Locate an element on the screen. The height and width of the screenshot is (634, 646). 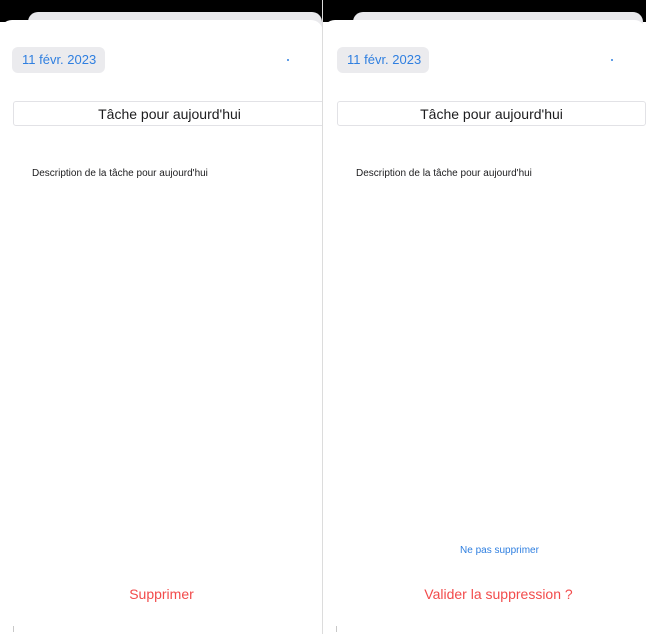
cancel-delete-button: Ne pas supprimer is located at coordinates (499, 550).